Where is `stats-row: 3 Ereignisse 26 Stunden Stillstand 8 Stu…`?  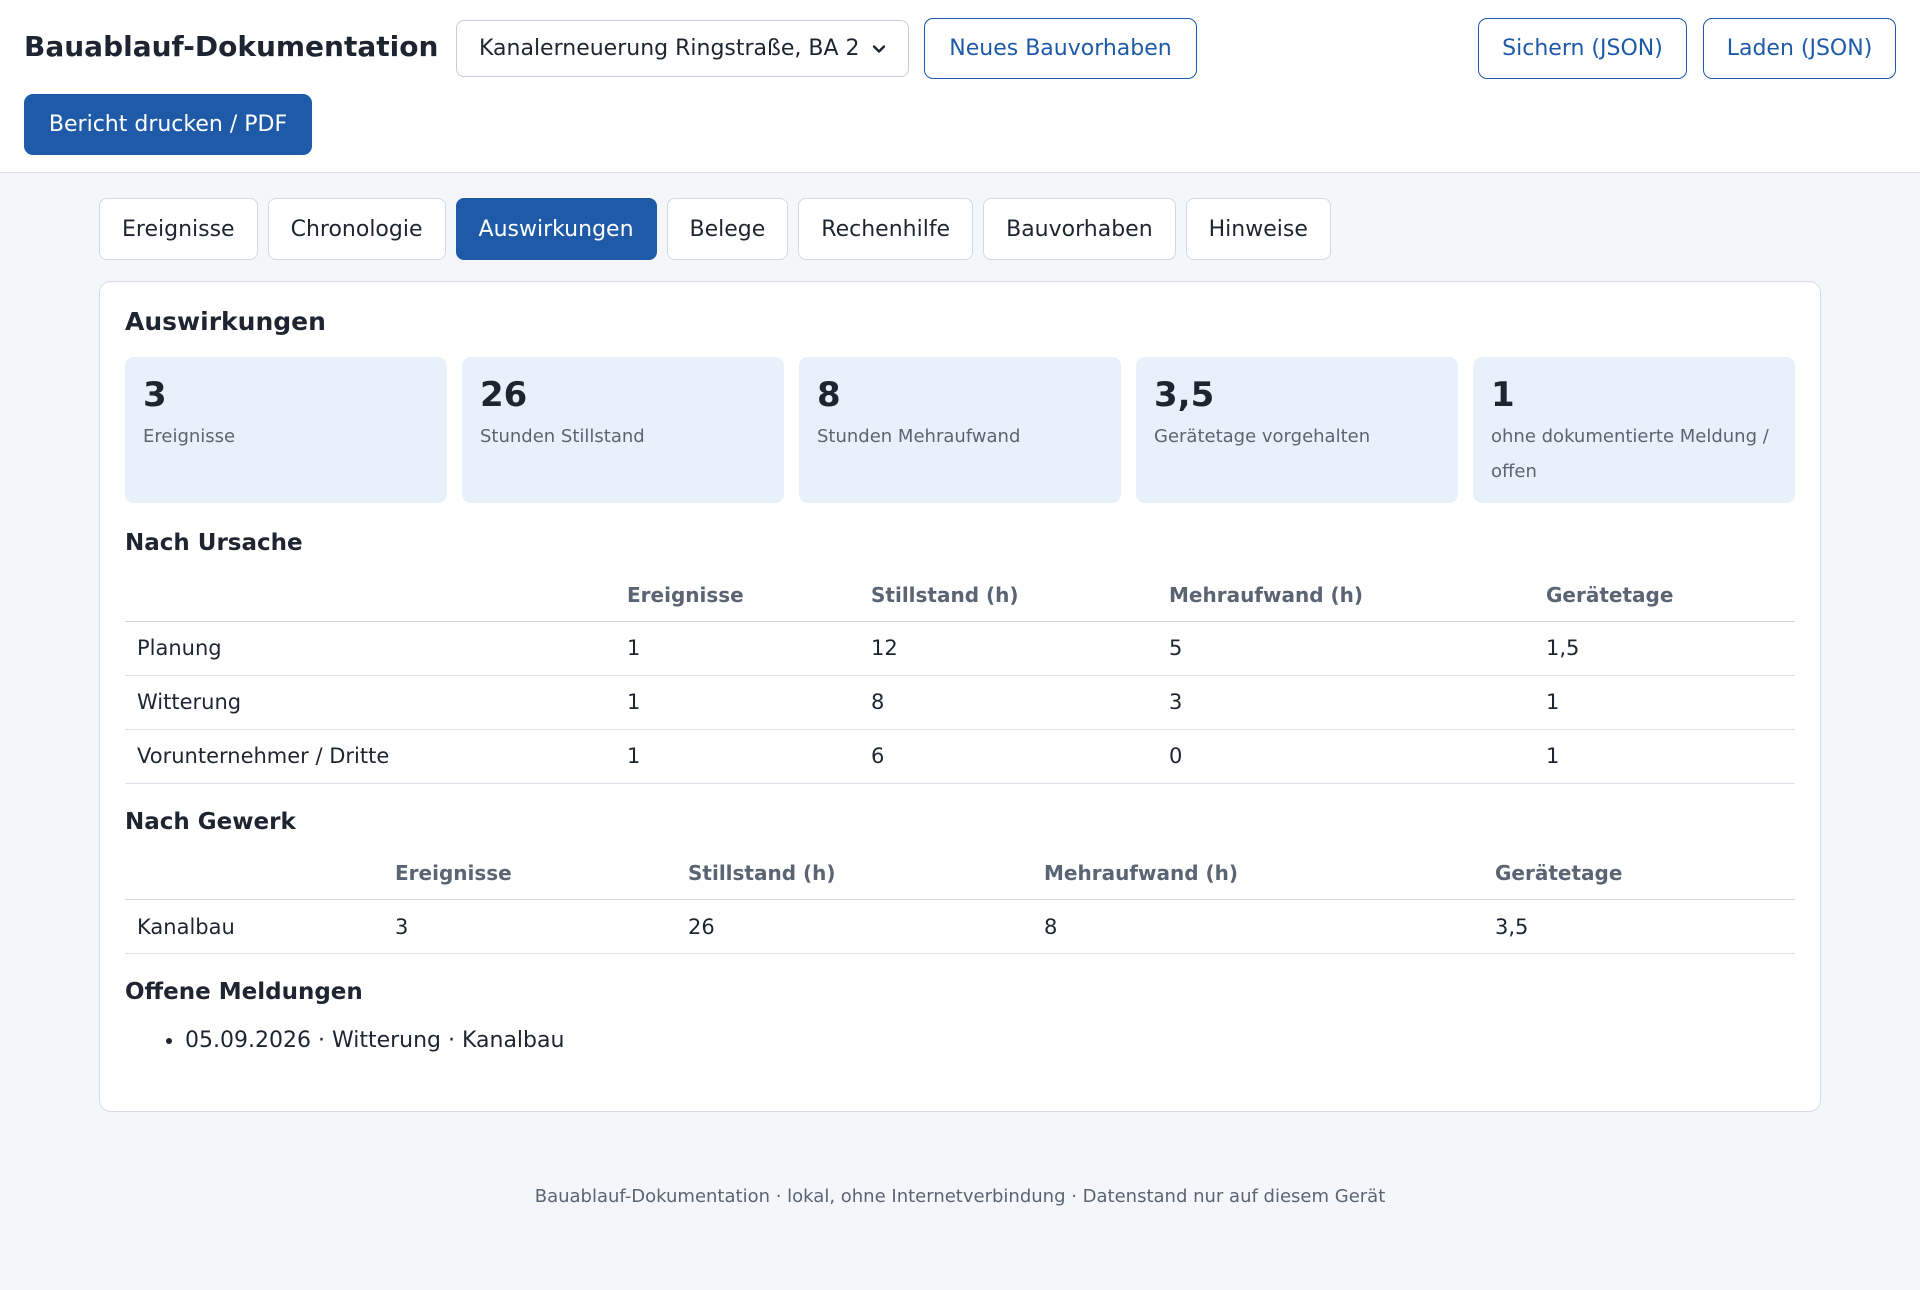 stats-row: 3 Ereignisse 26 Stunden Stillstand 8 Stu… is located at coordinates (960, 430).